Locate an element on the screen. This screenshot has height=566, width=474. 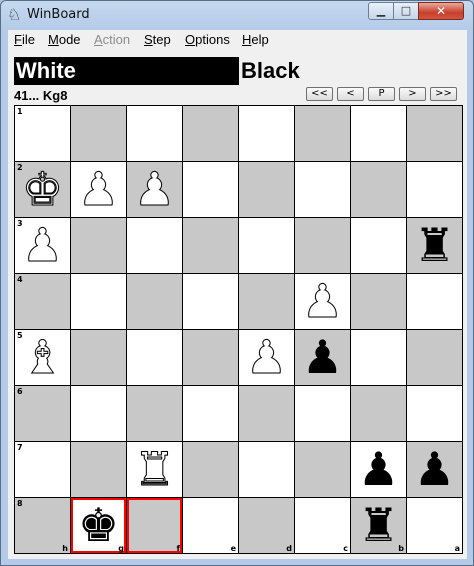
nav-first-button: << is located at coordinates (319, 94).